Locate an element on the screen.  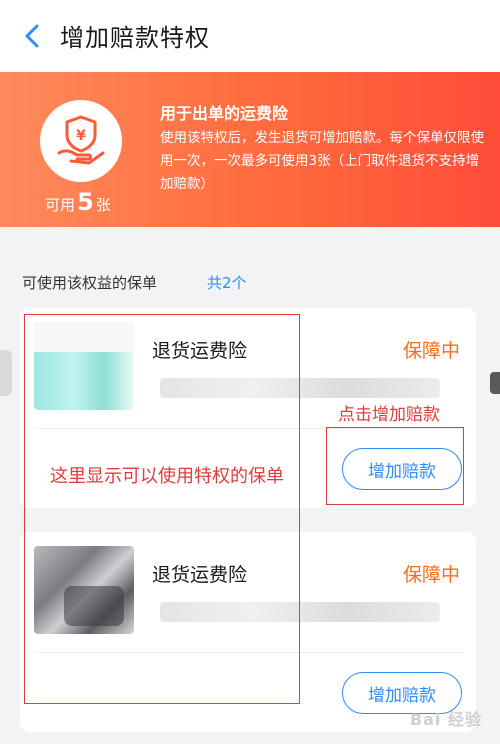
privilege-badge: ¥ is located at coordinates (81, 141).